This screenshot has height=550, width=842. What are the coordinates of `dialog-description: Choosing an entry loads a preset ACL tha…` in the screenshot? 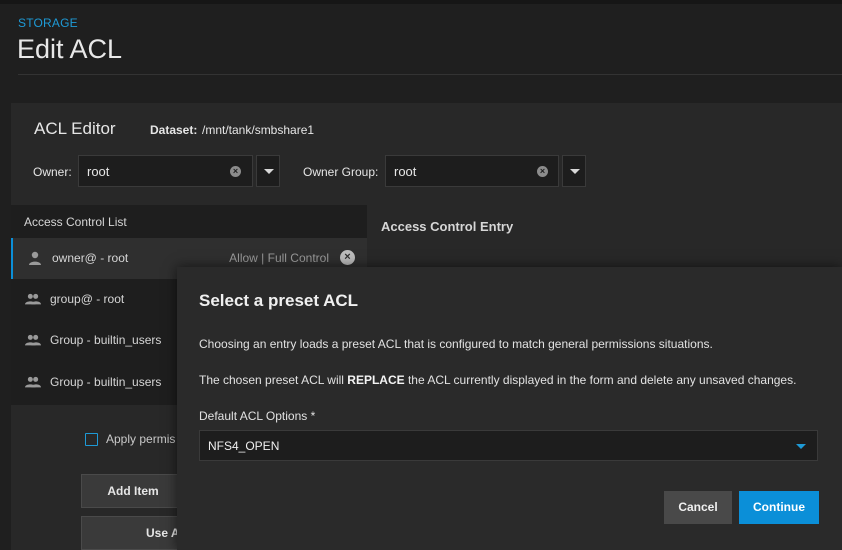 It's located at (456, 344).